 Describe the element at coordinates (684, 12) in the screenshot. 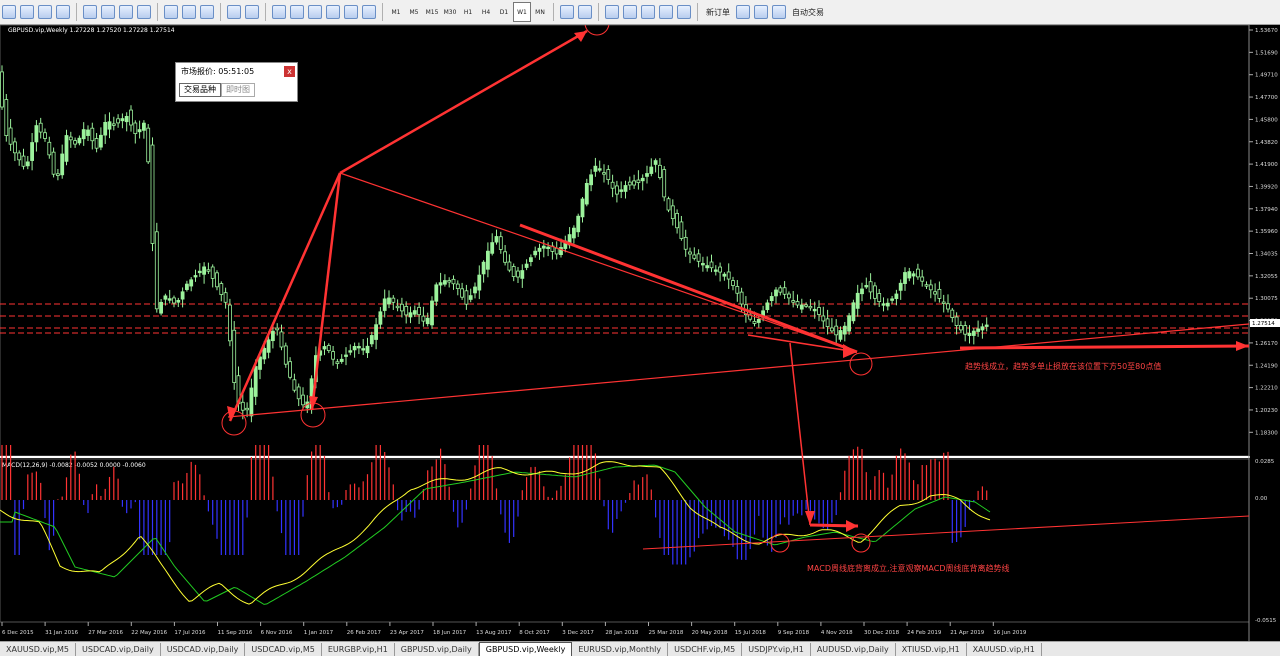

I see `terminal-icon` at that location.